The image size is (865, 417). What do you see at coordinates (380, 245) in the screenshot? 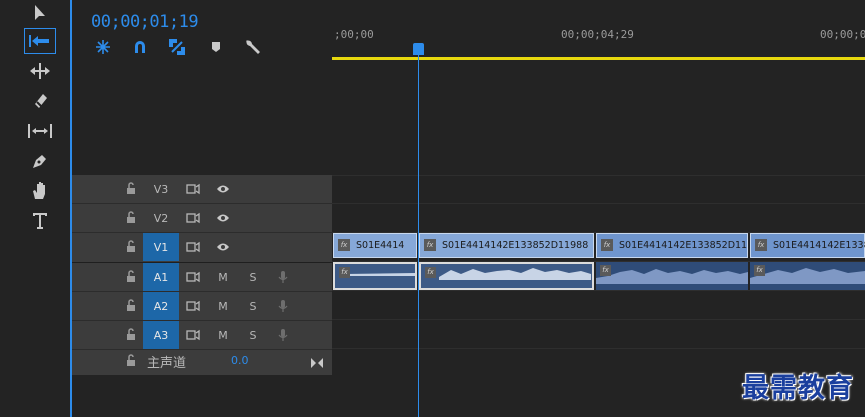
I see `clip-label: S01E4414` at bounding box center [380, 245].